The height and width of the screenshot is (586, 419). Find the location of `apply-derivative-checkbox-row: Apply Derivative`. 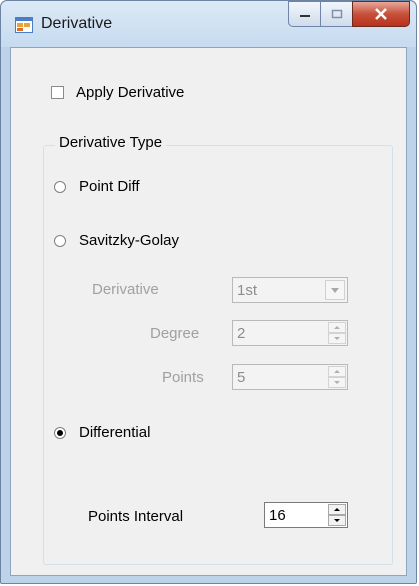

apply-derivative-checkbox-row: Apply Derivative is located at coordinates (117, 92).